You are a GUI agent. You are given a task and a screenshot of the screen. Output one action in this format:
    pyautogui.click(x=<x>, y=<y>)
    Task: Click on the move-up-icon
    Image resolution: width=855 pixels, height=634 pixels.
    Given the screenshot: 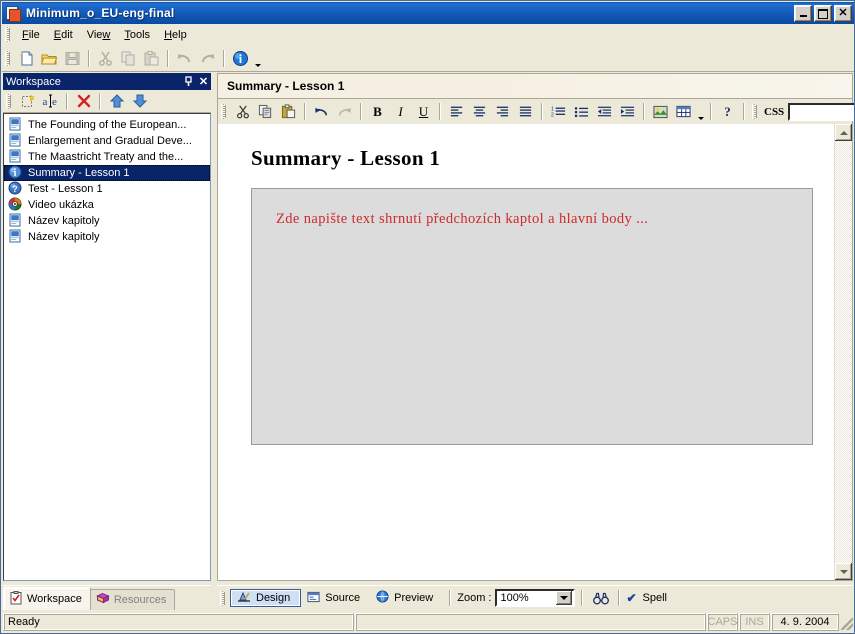 What is the action you would take?
    pyautogui.click(x=116, y=101)
    